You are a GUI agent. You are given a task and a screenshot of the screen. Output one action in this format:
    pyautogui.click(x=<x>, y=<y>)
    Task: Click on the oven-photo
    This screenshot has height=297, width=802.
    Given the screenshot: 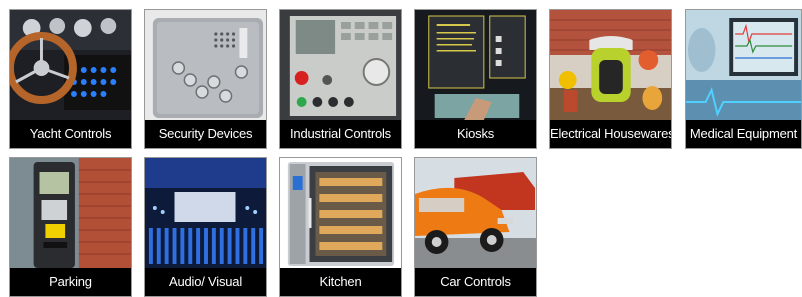 What is the action you would take?
    pyautogui.click(x=340, y=213)
    